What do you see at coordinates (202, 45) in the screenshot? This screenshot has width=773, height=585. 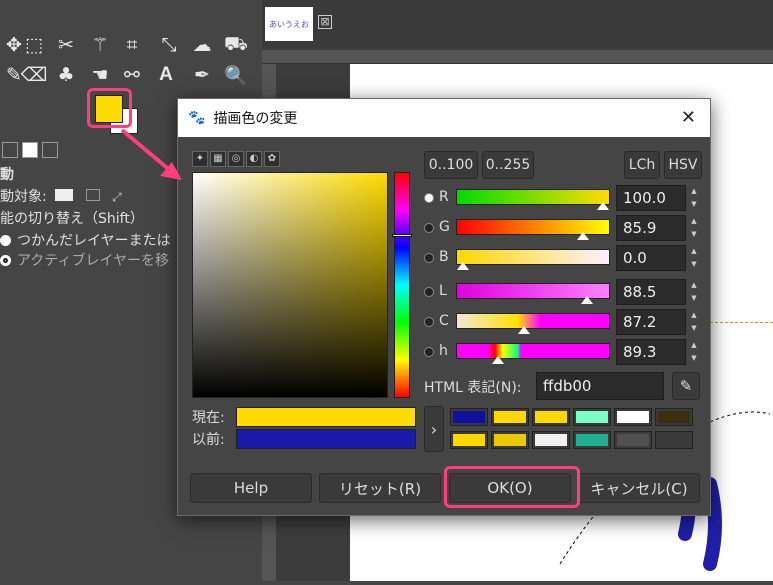 I see `warp-icon: ☁` at bounding box center [202, 45].